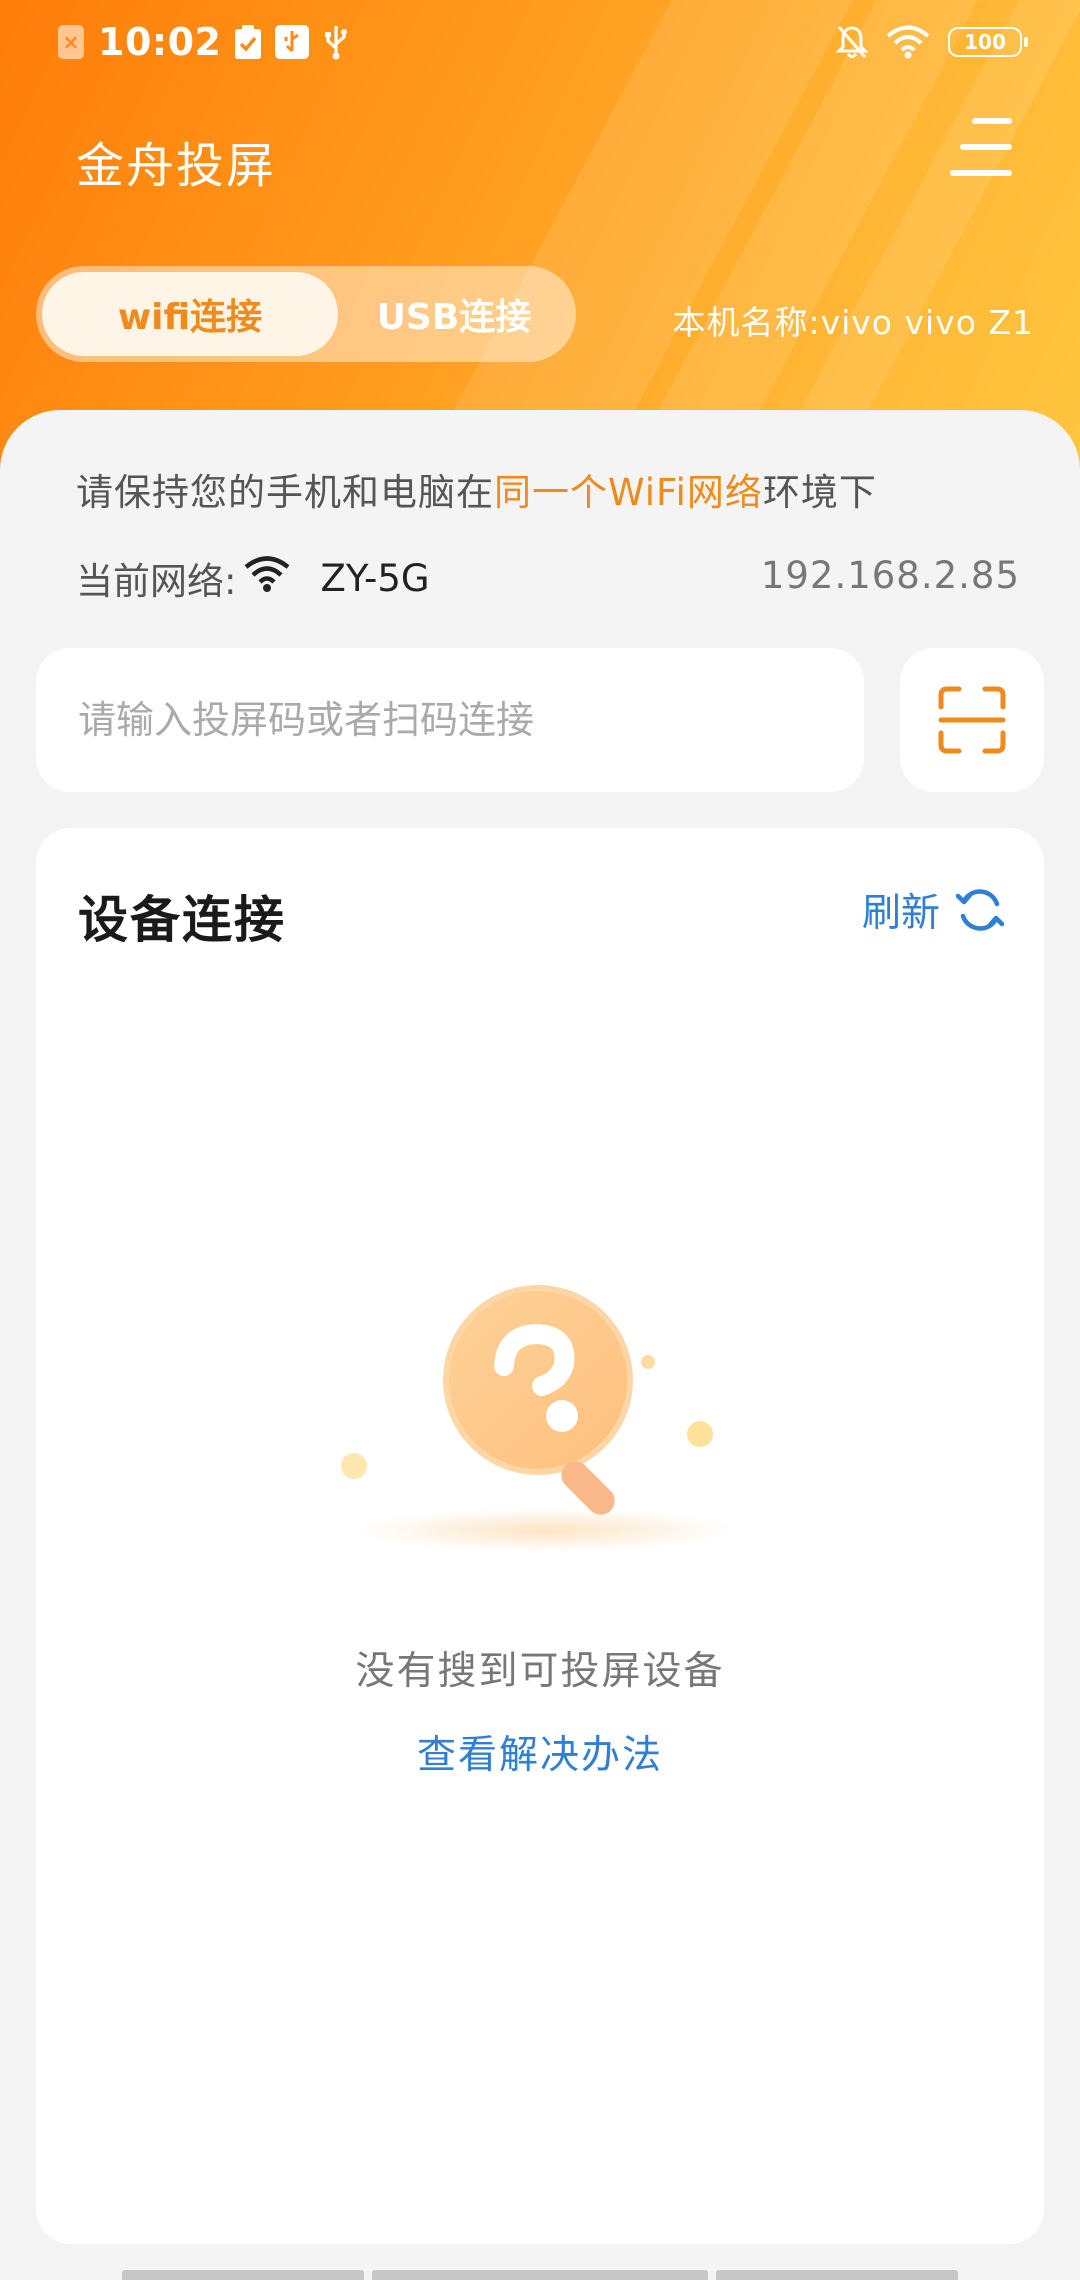  I want to click on battery-icon: 100, so click(988, 42).